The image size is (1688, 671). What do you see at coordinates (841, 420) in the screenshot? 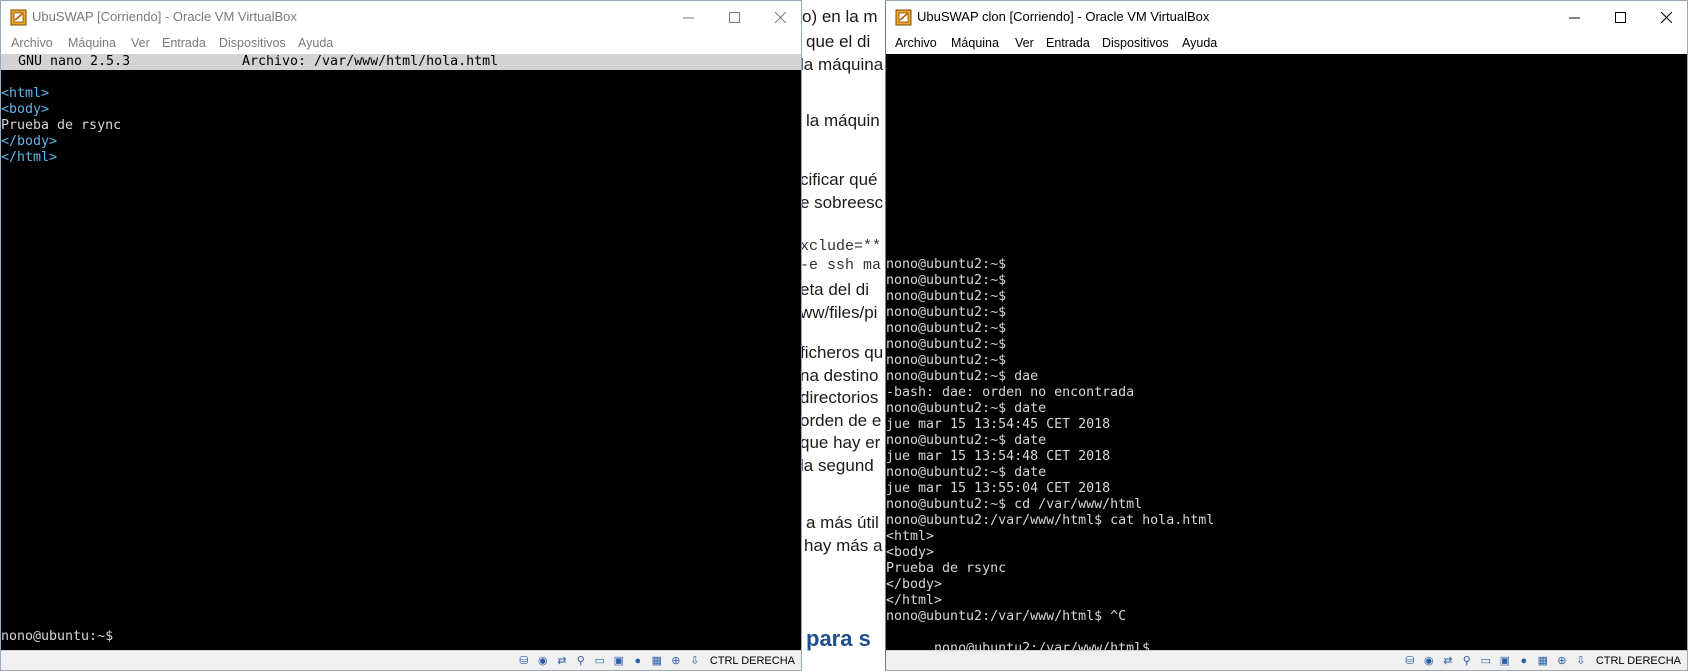
I see `doc-text-line: orden de e` at bounding box center [841, 420].